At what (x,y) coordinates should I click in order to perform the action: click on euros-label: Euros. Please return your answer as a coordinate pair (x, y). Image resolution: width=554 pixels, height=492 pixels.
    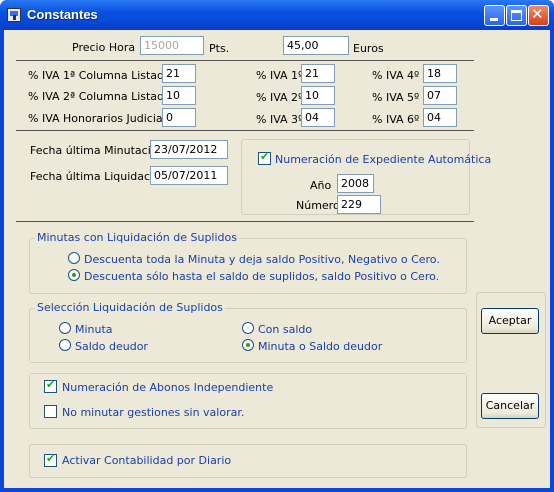
    Looking at the image, I should click on (368, 48).